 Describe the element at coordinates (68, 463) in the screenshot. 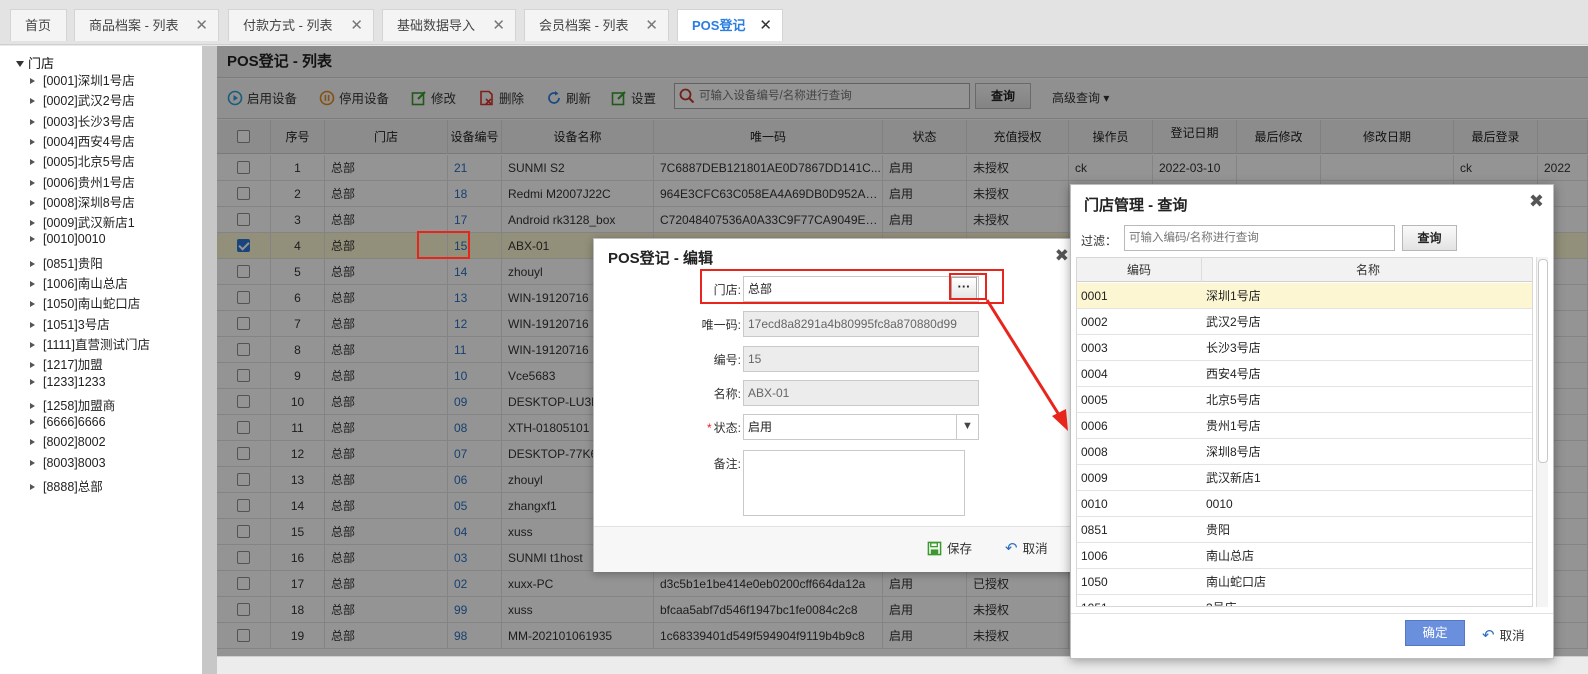

I see `tree-item: [8003]8003` at that location.